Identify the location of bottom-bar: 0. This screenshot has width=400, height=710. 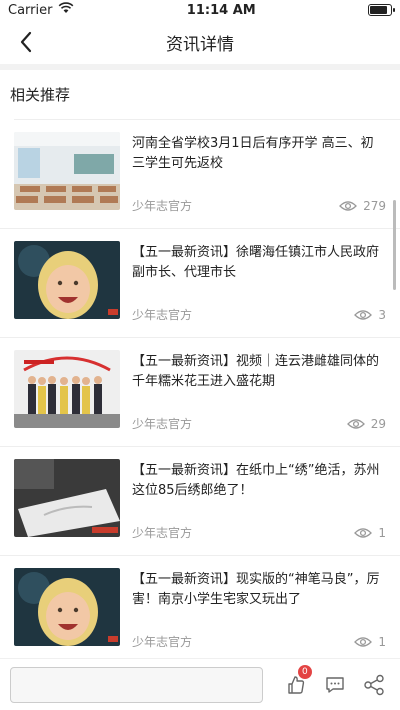
(200, 684).